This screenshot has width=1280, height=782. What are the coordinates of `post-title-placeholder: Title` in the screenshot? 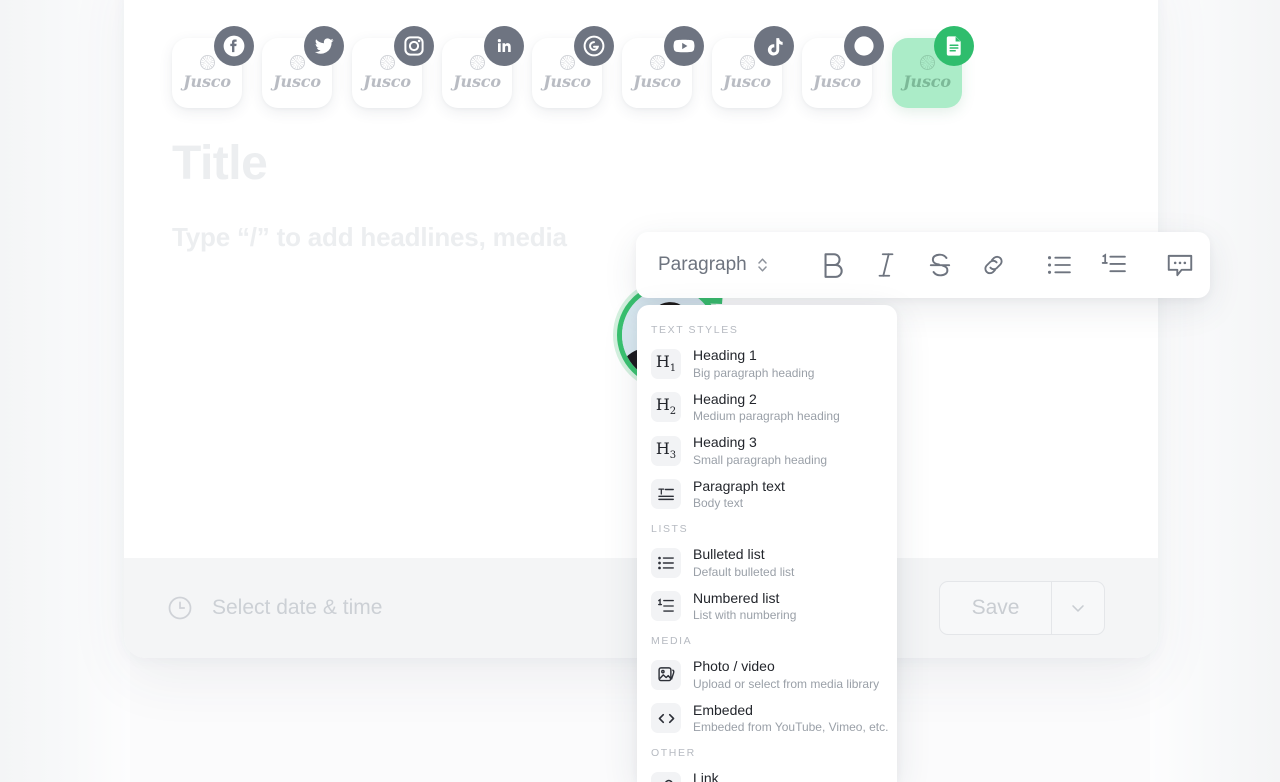 It's located at (220, 164).